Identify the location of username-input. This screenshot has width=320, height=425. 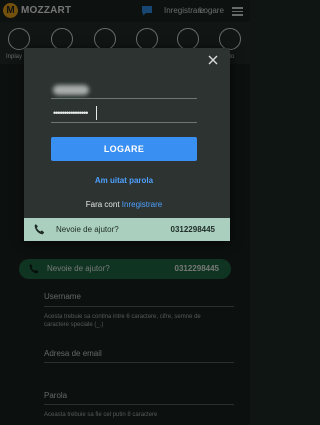
(71, 90).